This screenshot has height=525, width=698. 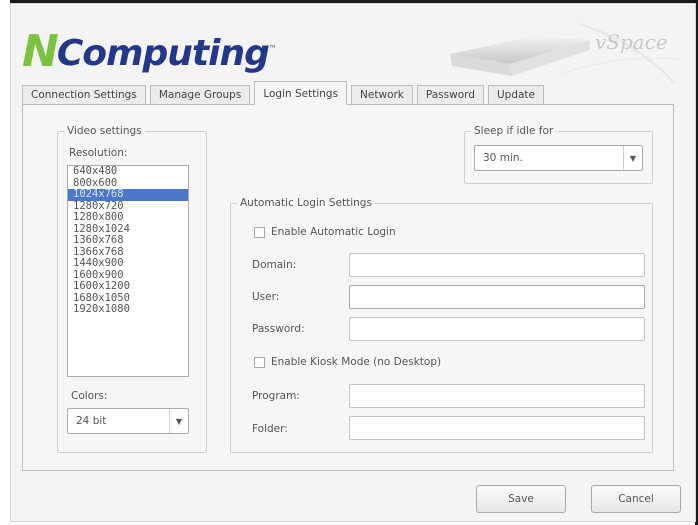 What do you see at coordinates (521, 499) in the screenshot?
I see `save-button: Save` at bounding box center [521, 499].